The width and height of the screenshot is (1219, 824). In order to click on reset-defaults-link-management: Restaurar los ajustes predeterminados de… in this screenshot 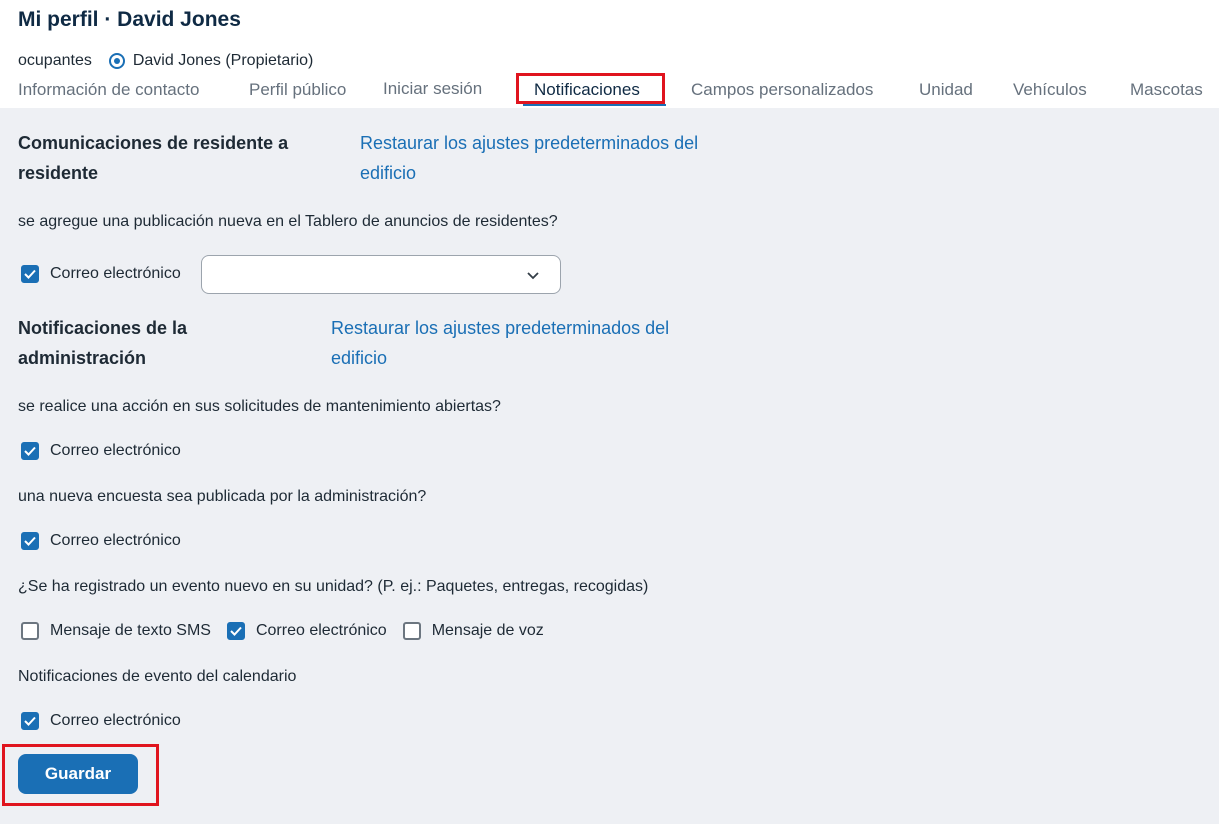, I will do `click(500, 343)`.